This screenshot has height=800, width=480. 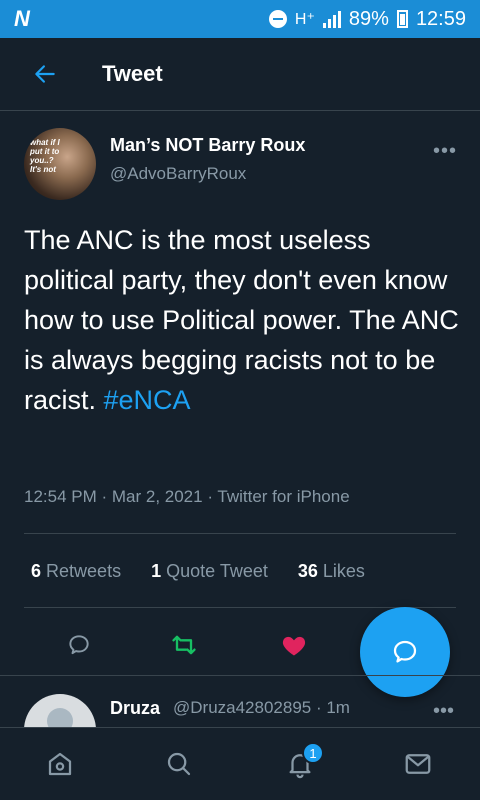 I want to click on nav-messages, so click(x=418, y=764).